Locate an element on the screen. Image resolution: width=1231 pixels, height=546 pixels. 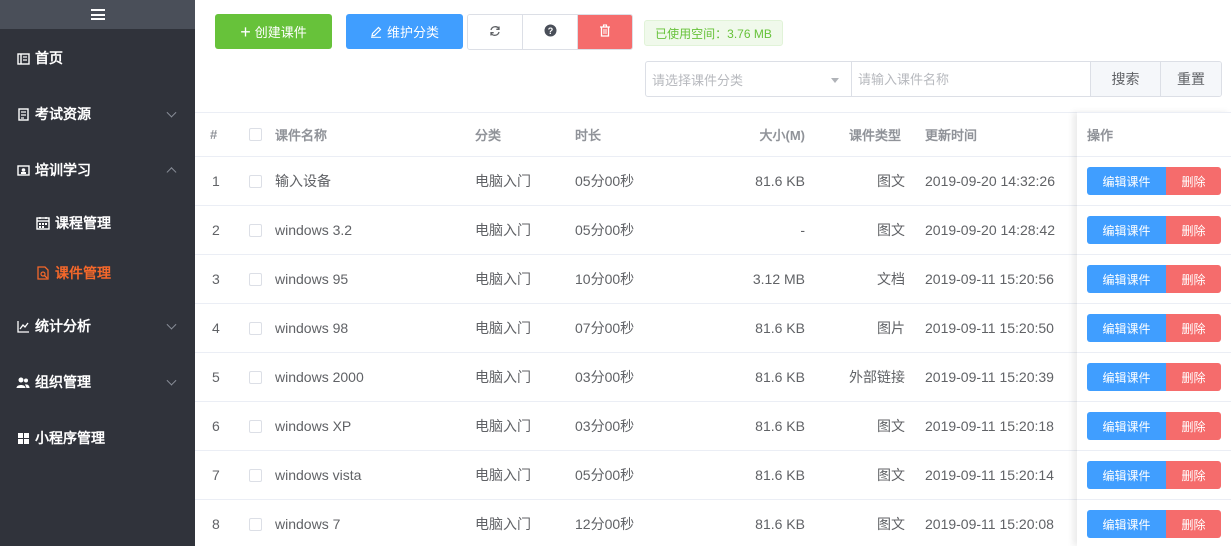
row-updated: 2019-09-11 15:20:18 is located at coordinates (989, 426).